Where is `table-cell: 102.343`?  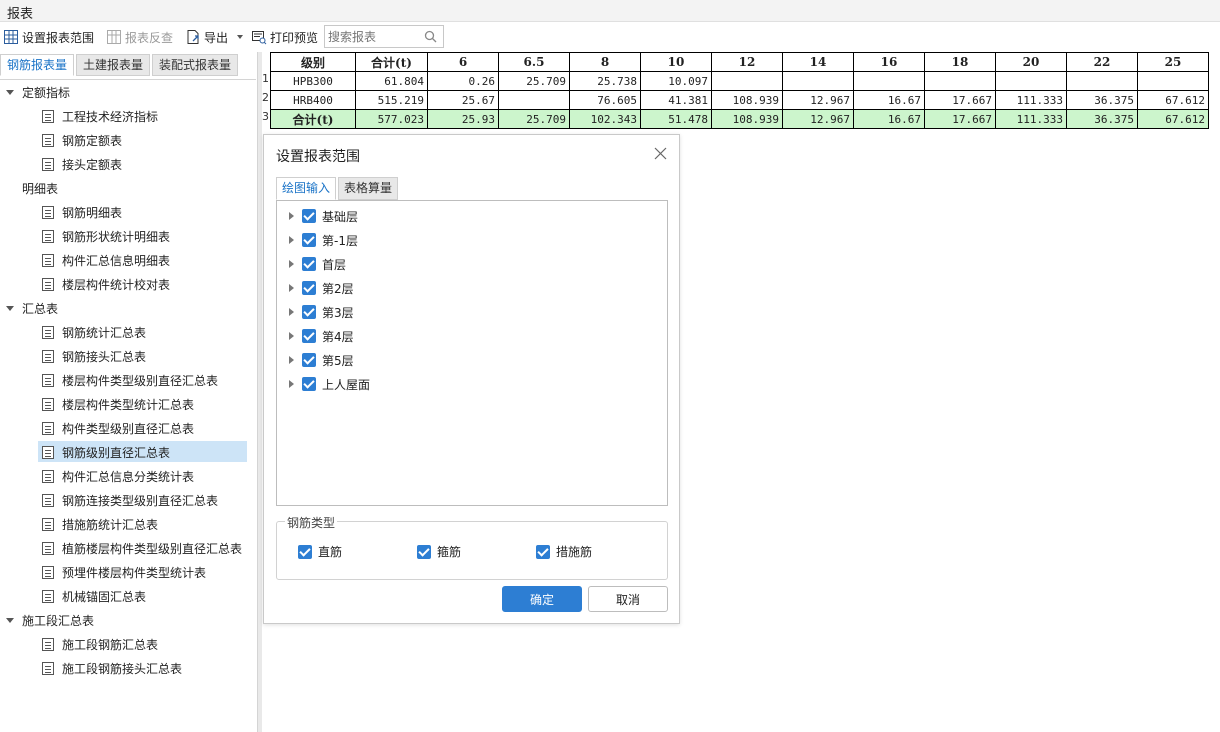 table-cell: 102.343 is located at coordinates (605, 119).